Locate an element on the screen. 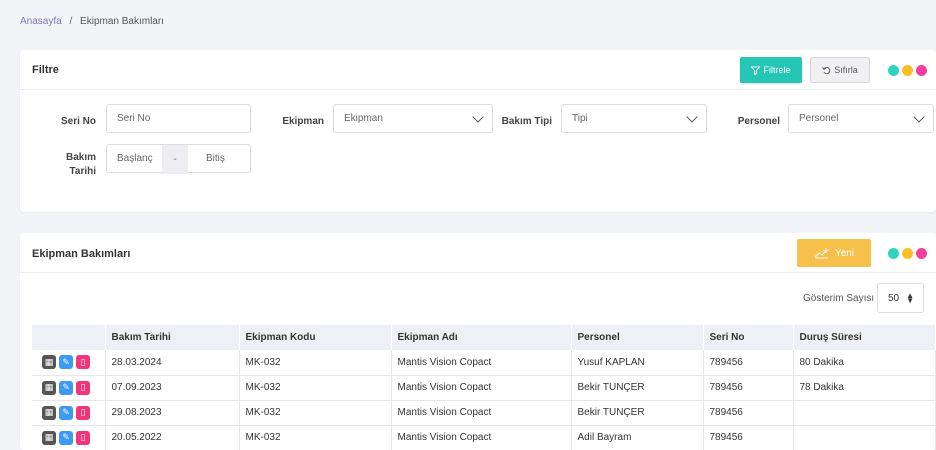  column-header-name: Ekipman Adı is located at coordinates (481, 337).